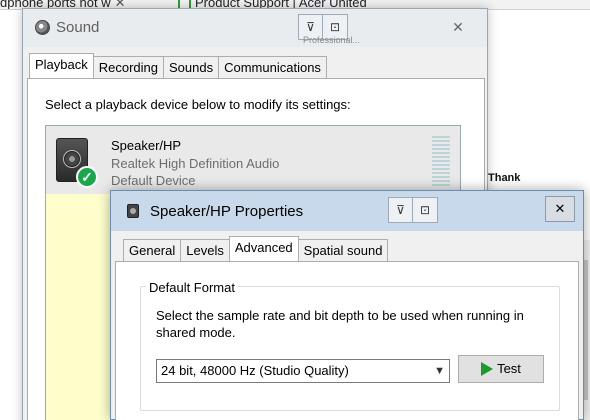 This screenshot has width=590, height=420. I want to click on play-icon, so click(487, 368).